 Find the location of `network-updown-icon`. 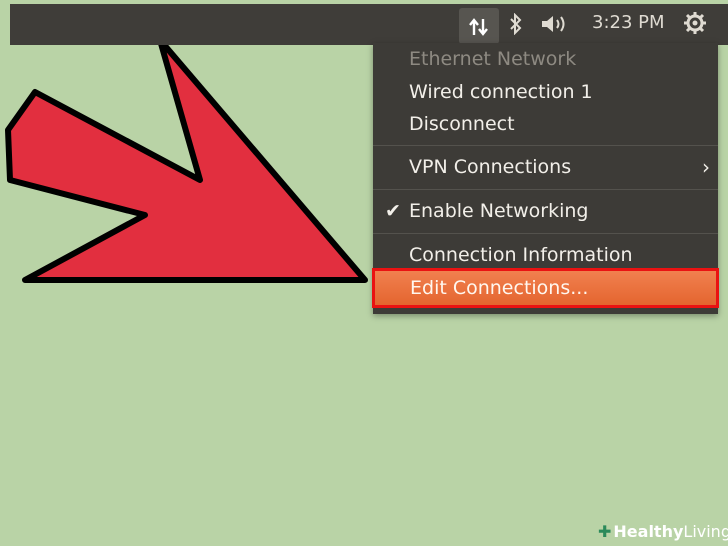

network-updown-icon is located at coordinates (478, 27).